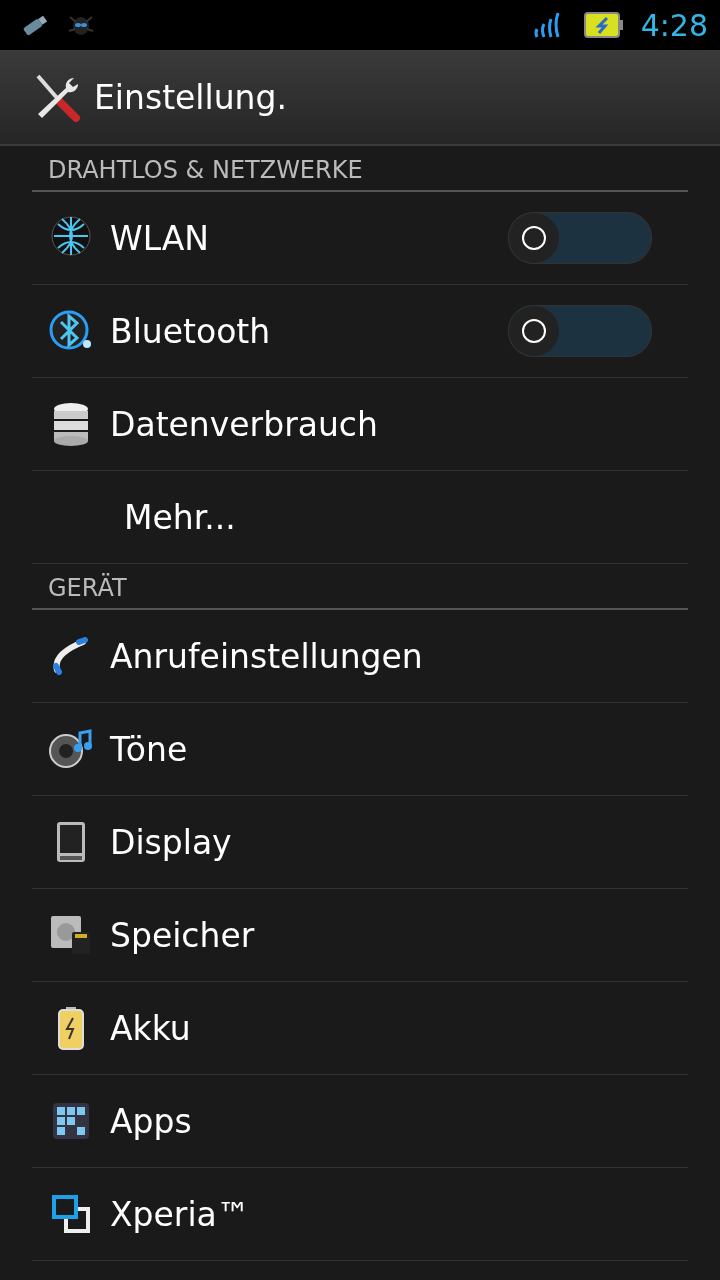 The height and width of the screenshot is (1280, 720). What do you see at coordinates (191, 331) in the screenshot?
I see `item-label: Bluetooth` at bounding box center [191, 331].